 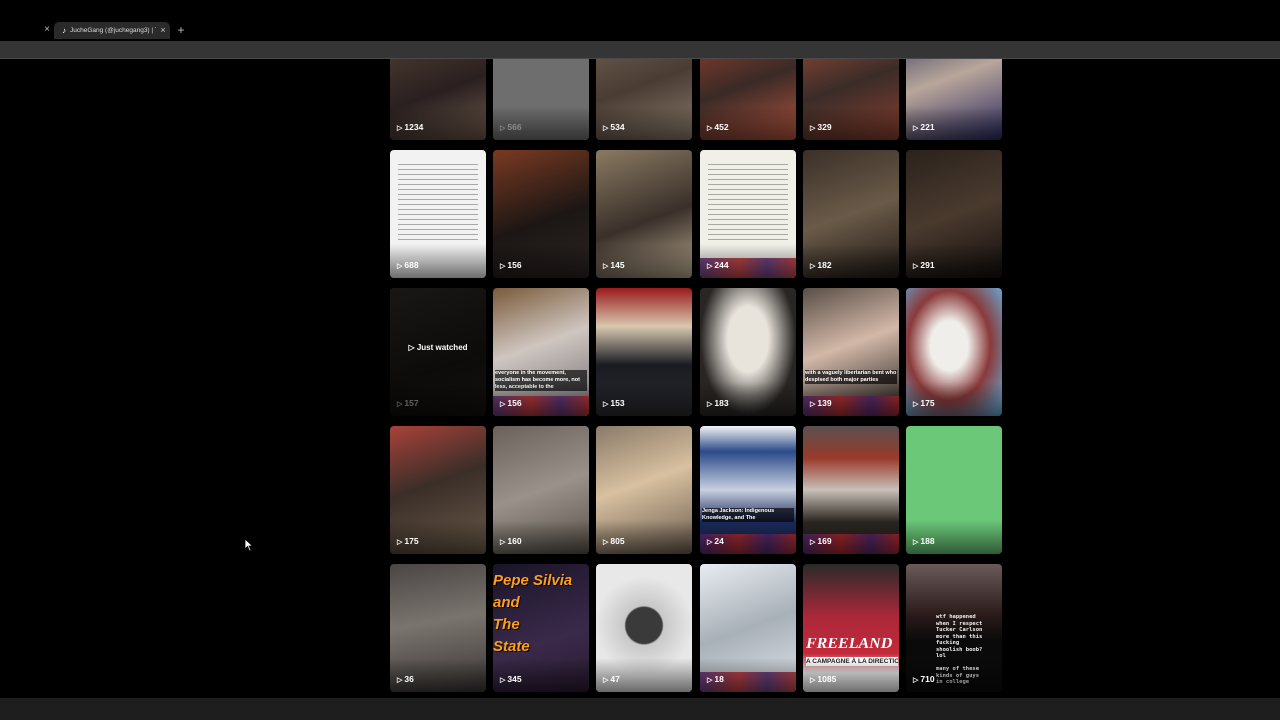 I want to click on view-count-number: 221, so click(x=927, y=127).